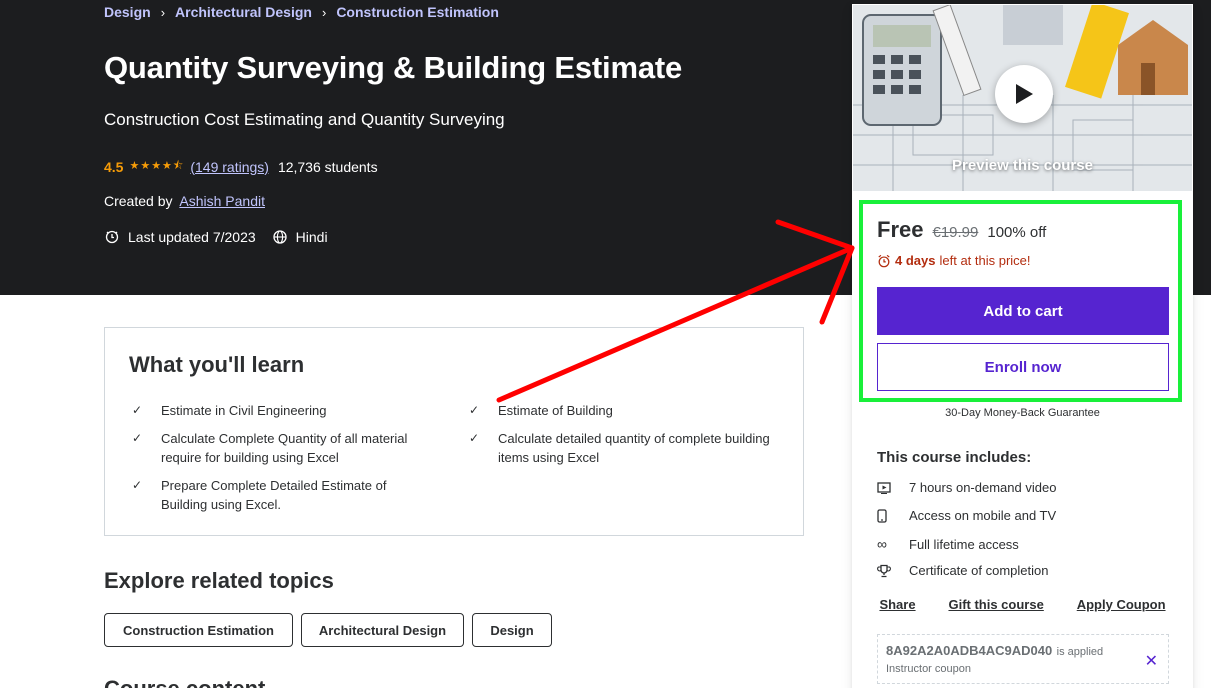 This screenshot has width=1211, height=688. I want to click on breadcrumb-item-design: Design, so click(127, 12).